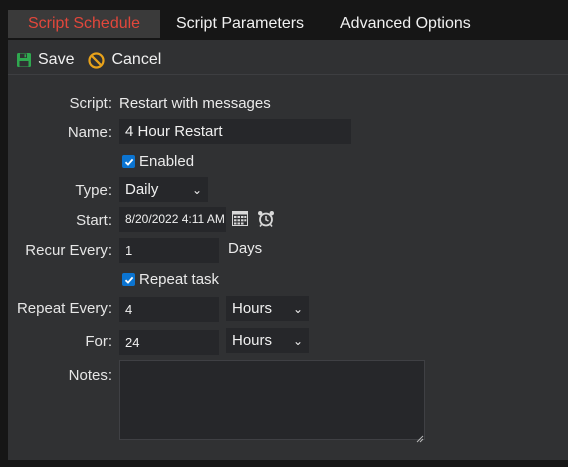 The height and width of the screenshot is (467, 568). Describe the element at coordinates (169, 250) in the screenshot. I see `recur-every-field: 1` at that location.